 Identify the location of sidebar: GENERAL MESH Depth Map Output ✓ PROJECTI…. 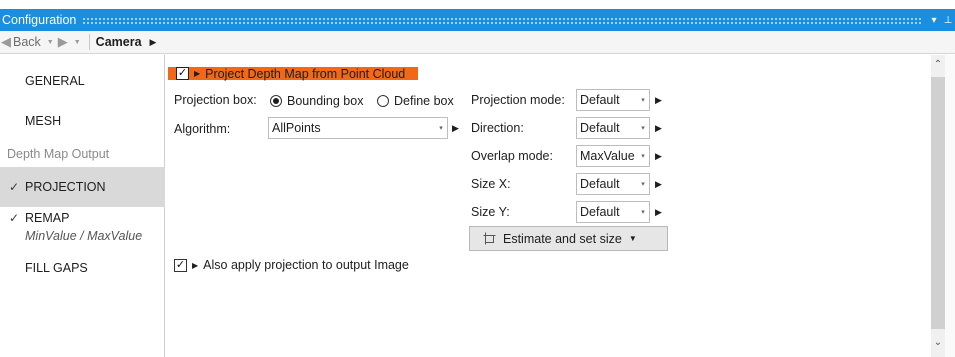
(82, 206).